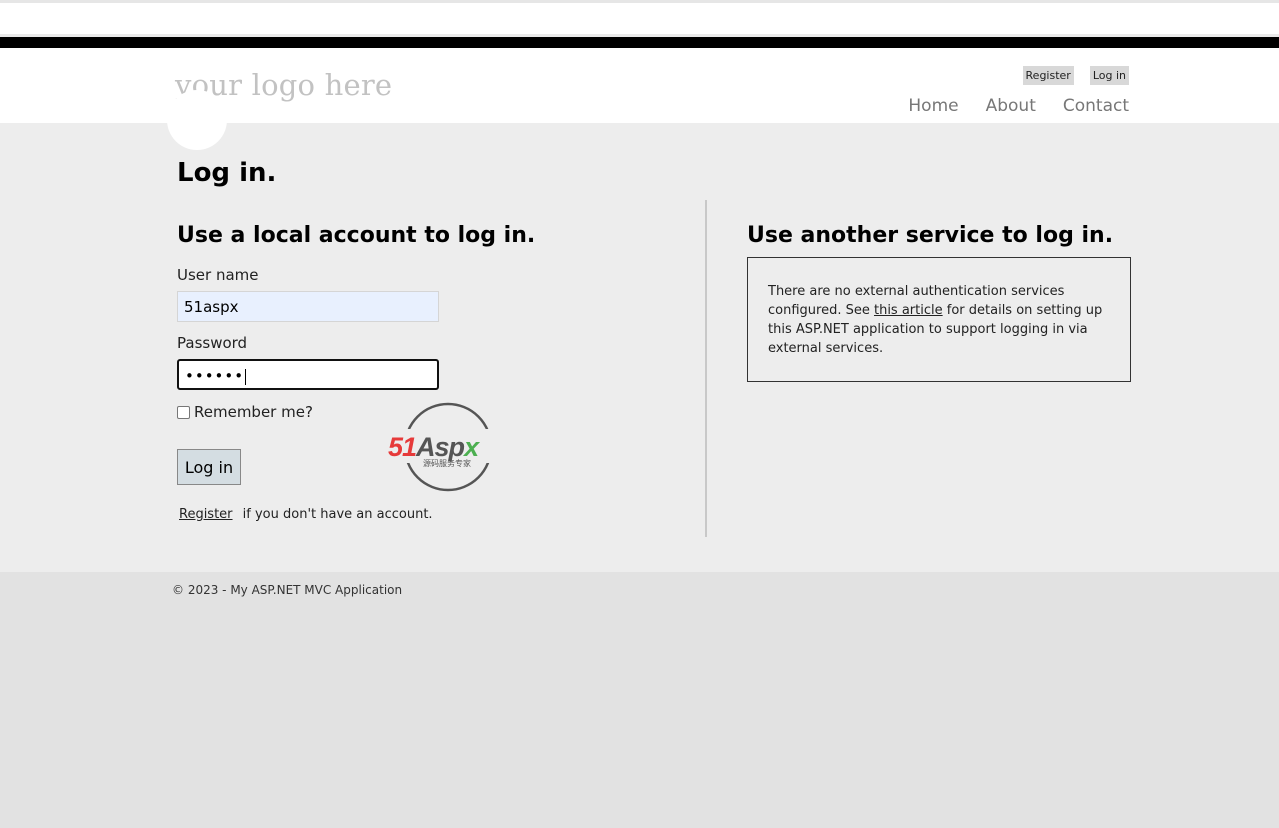  Describe the element at coordinates (337, 514) in the screenshot. I see `register-suffix: if you don't have an account.` at that location.